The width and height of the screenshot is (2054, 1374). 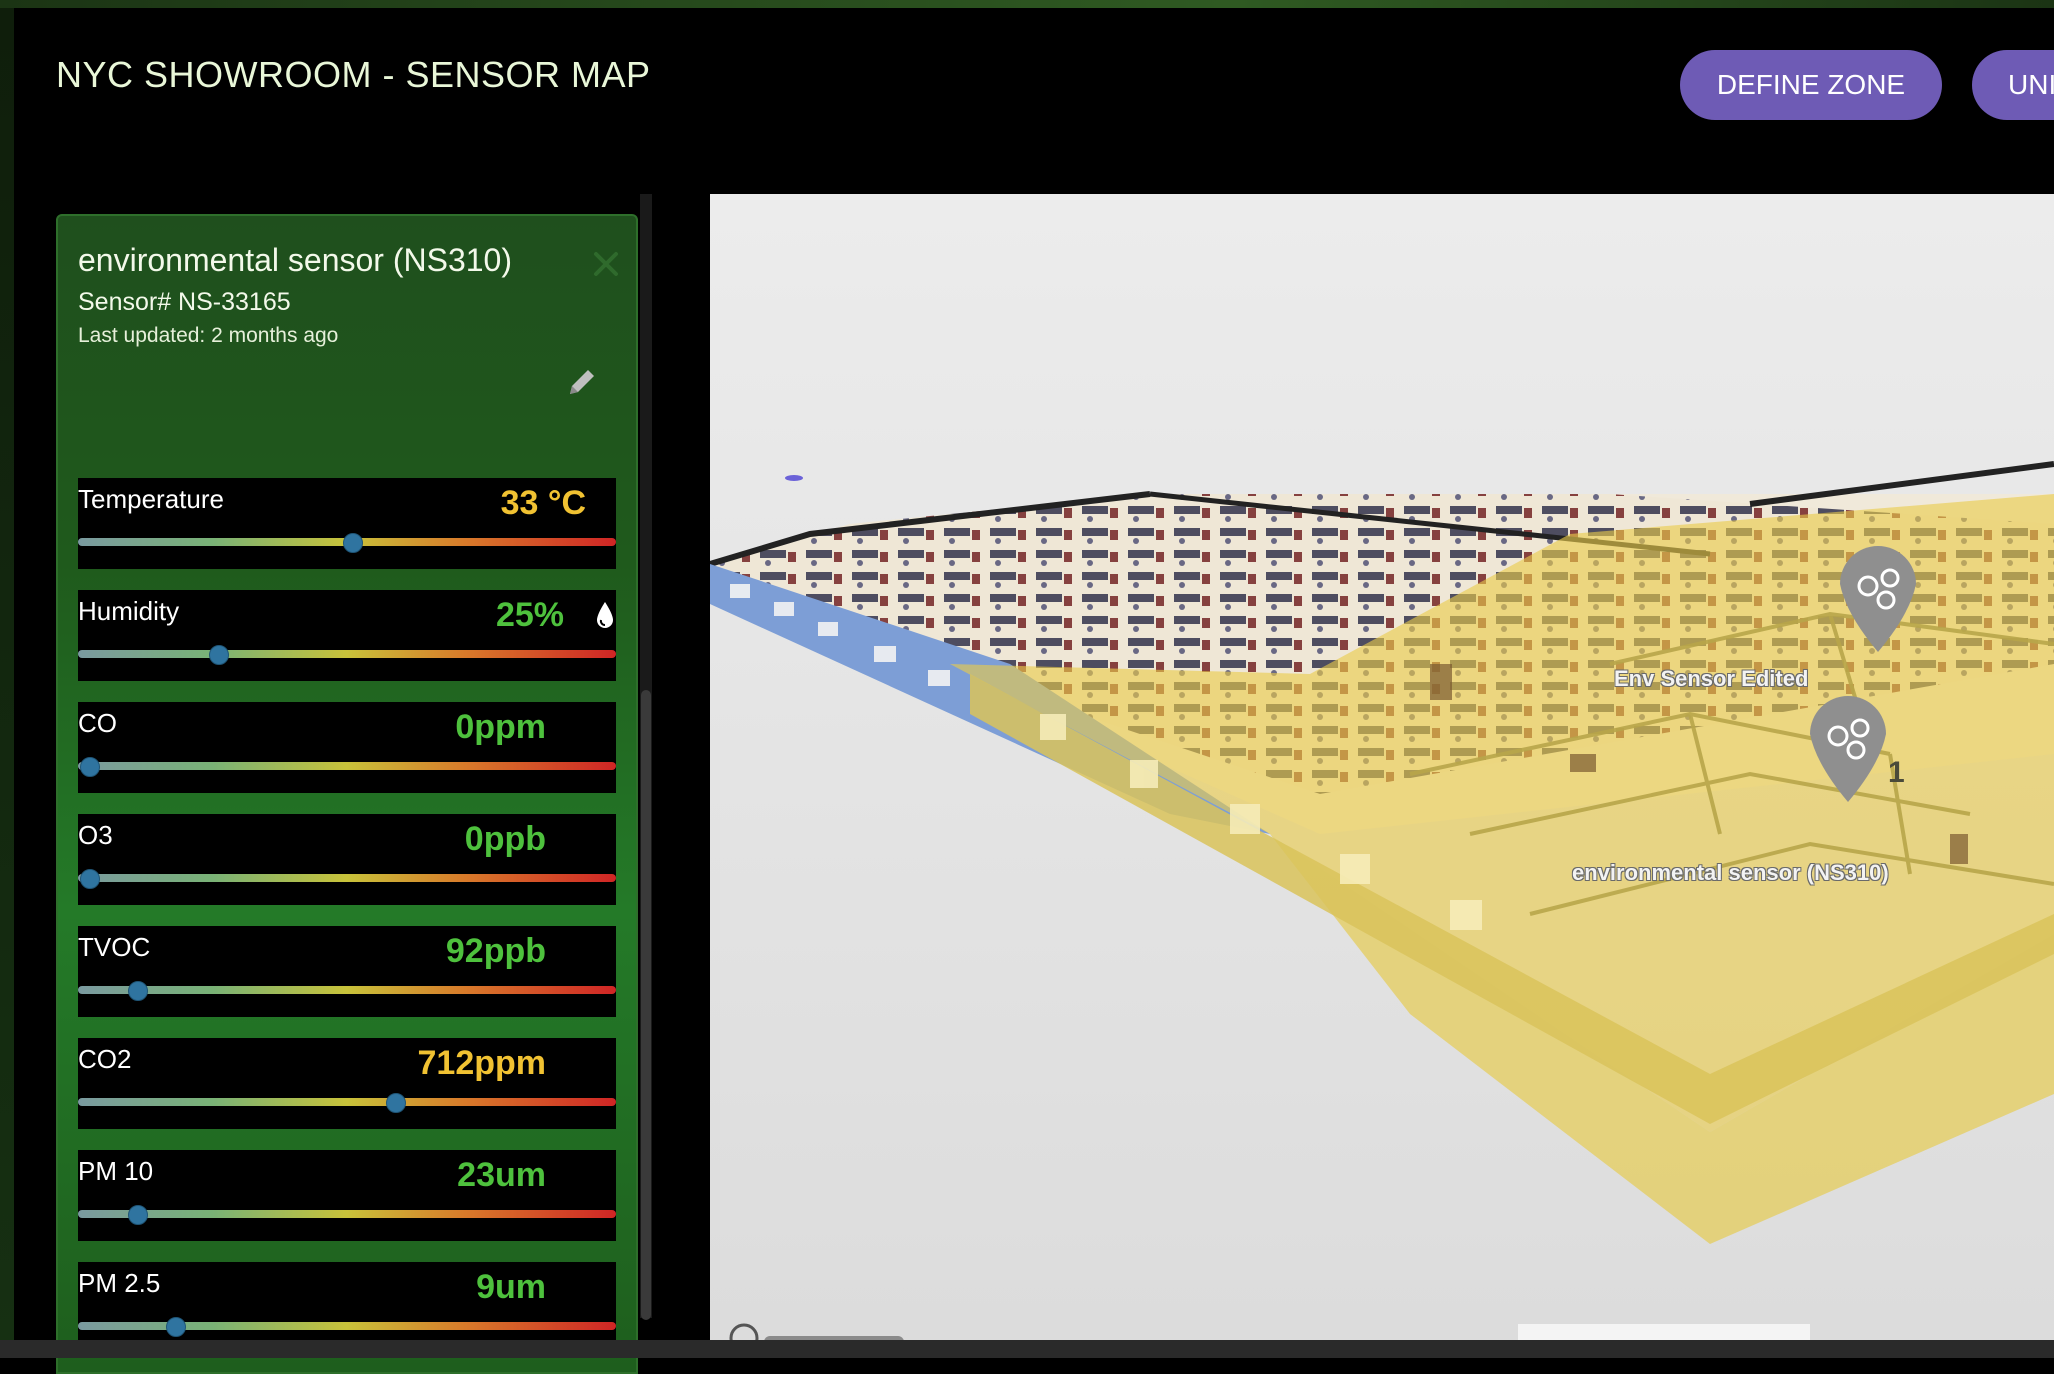 I want to click on mapbox-logo-icon, so click(x=823, y=1331).